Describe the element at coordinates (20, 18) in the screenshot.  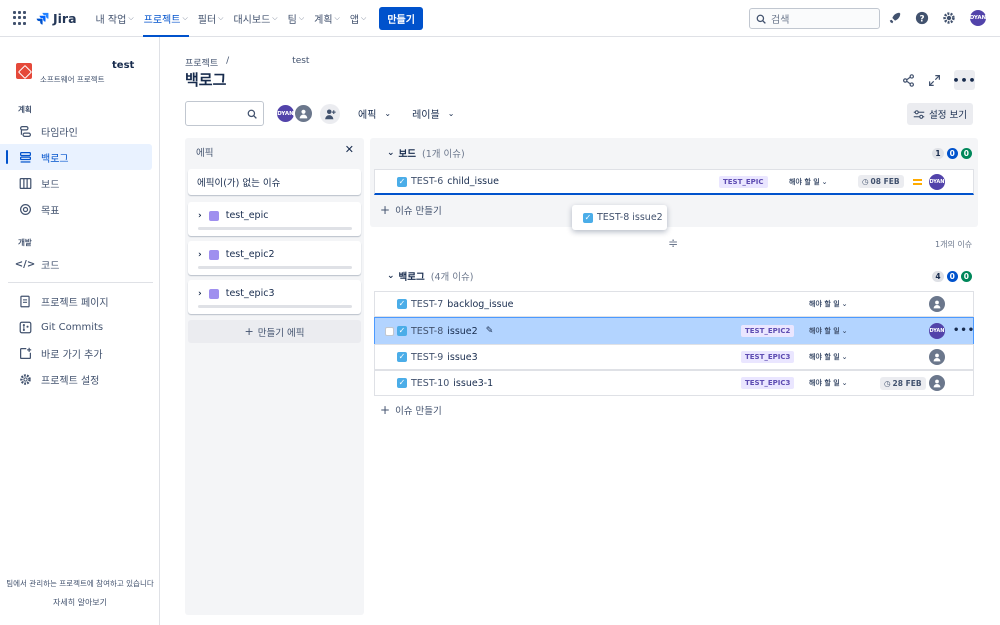
I see `app-switcher-icon` at that location.